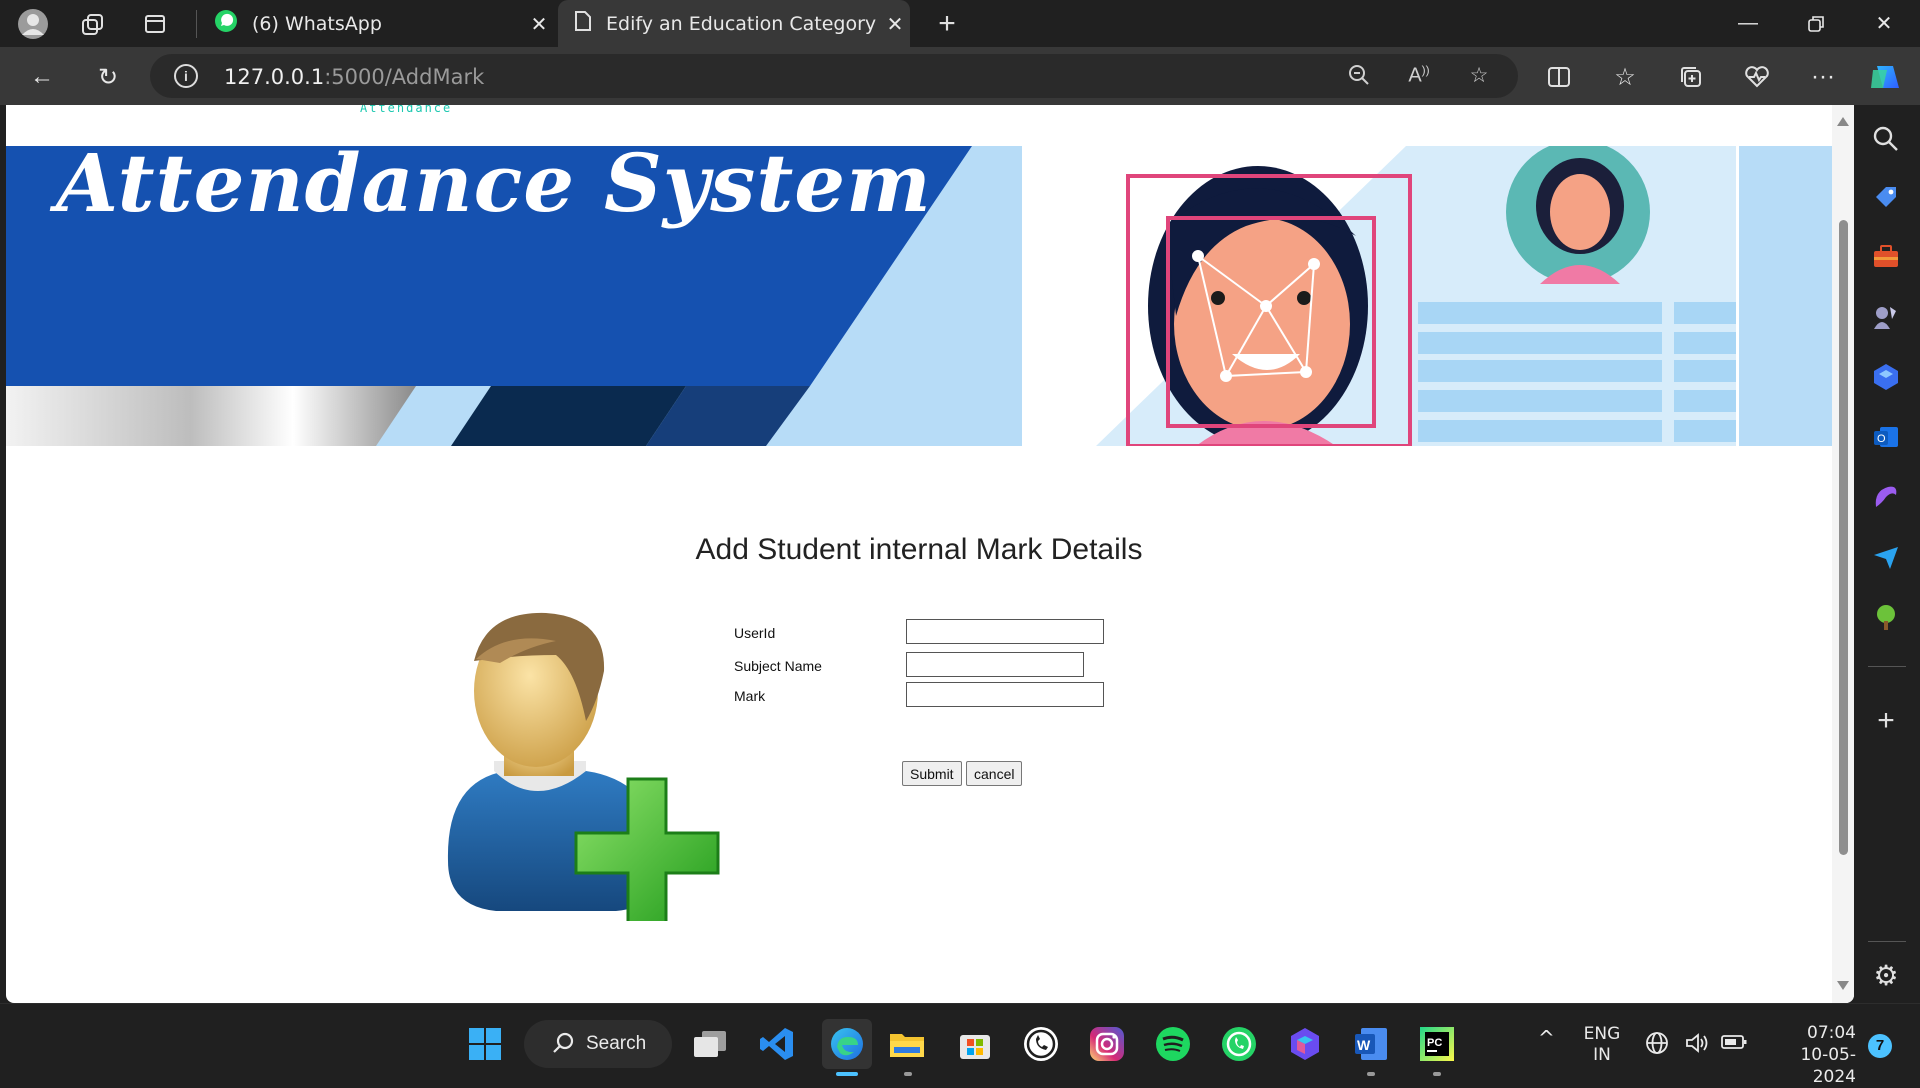 The width and height of the screenshot is (1920, 1088). What do you see at coordinates (1880, 1046) in the screenshot?
I see `notification-badge: 7` at bounding box center [1880, 1046].